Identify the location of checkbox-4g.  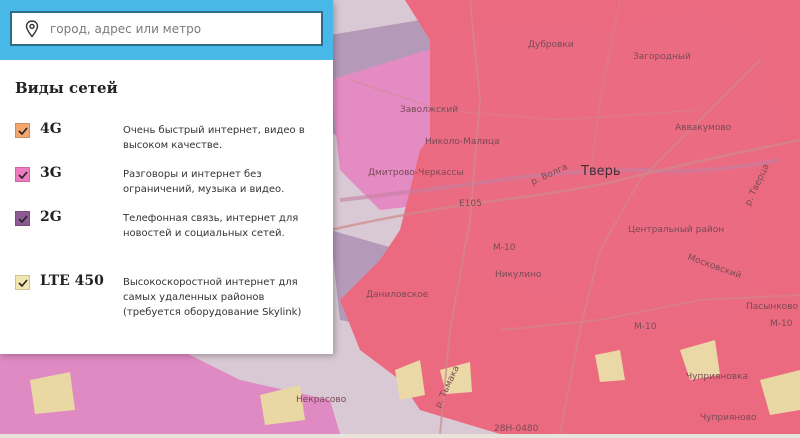
(22, 130).